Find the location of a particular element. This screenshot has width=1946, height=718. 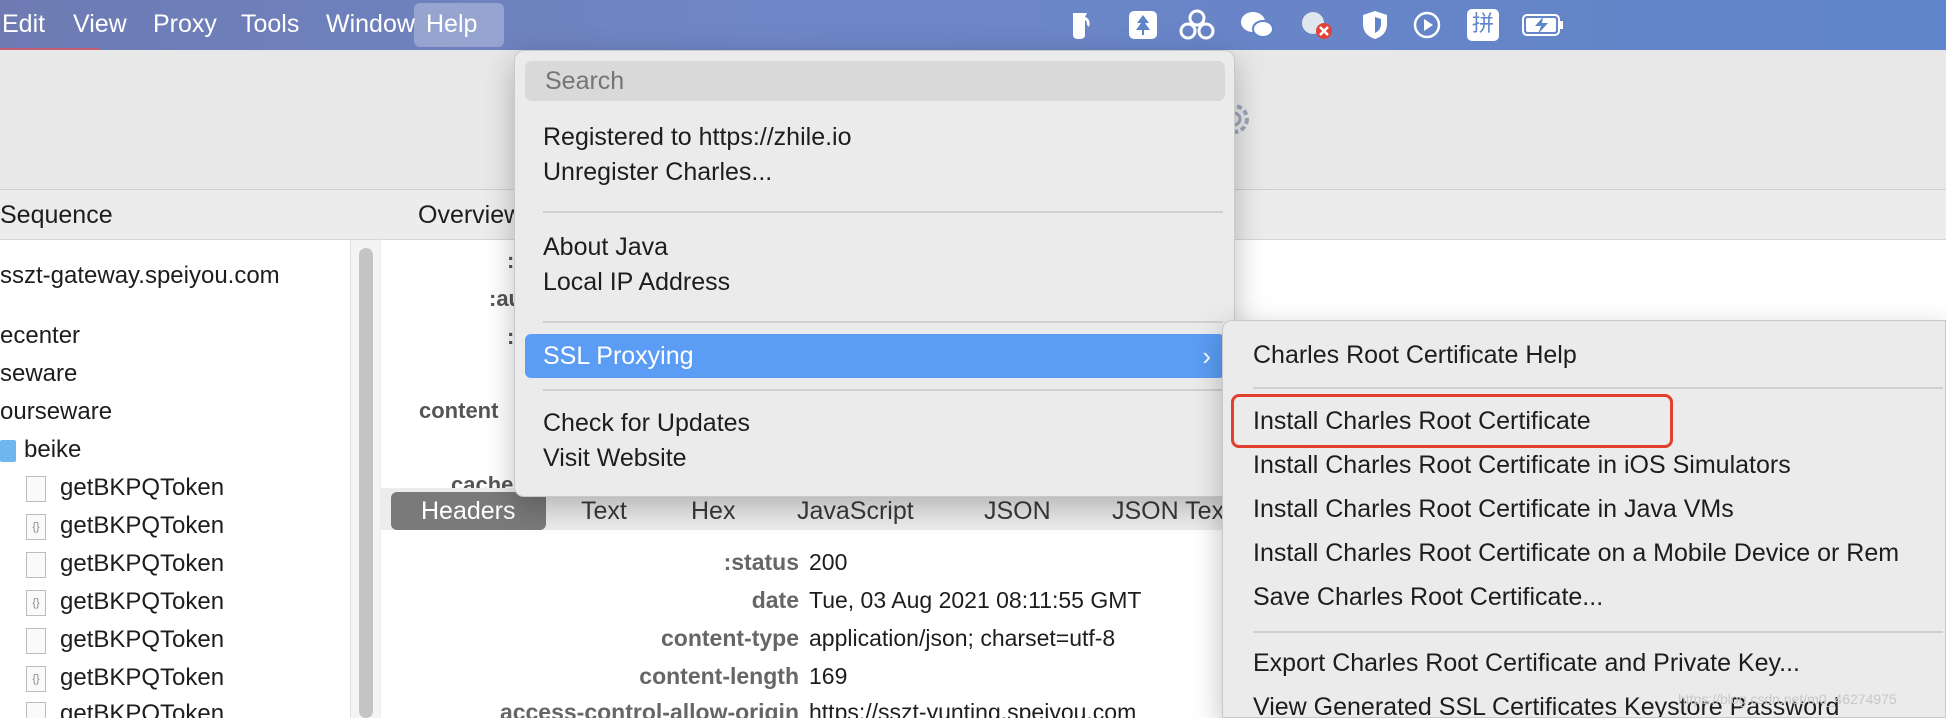

help-search-input is located at coordinates (875, 81).